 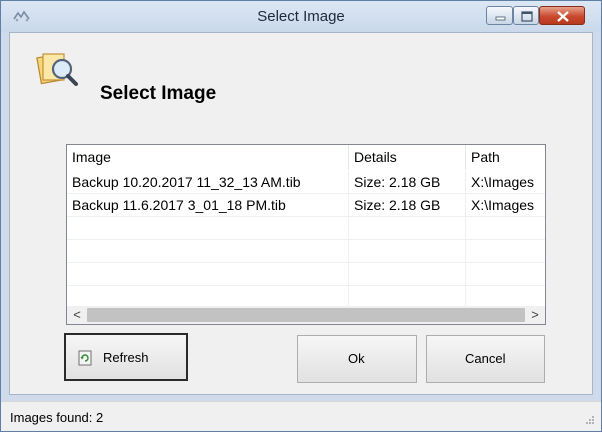 What do you see at coordinates (505, 157) in the screenshot?
I see `column-header-path: Path` at bounding box center [505, 157].